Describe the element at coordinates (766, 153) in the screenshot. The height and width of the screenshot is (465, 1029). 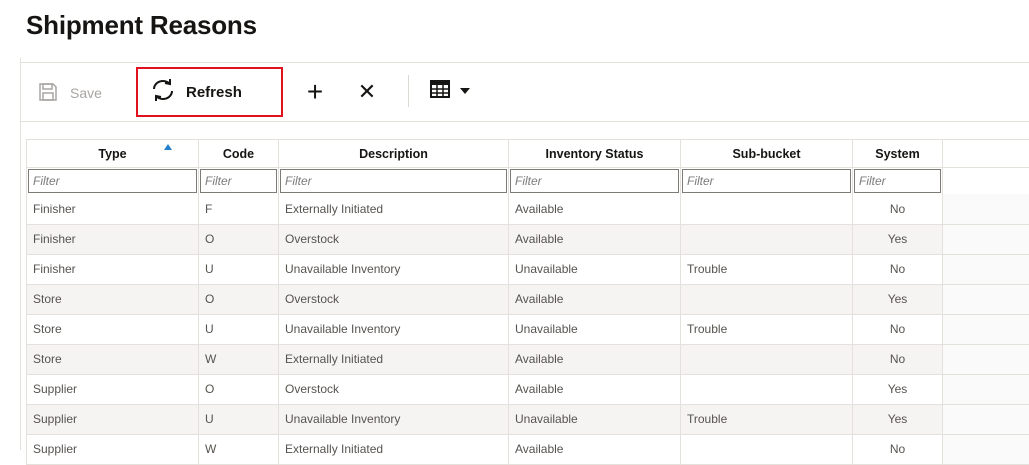
I see `column-header-sub-bucket: Sub-bucket` at that location.